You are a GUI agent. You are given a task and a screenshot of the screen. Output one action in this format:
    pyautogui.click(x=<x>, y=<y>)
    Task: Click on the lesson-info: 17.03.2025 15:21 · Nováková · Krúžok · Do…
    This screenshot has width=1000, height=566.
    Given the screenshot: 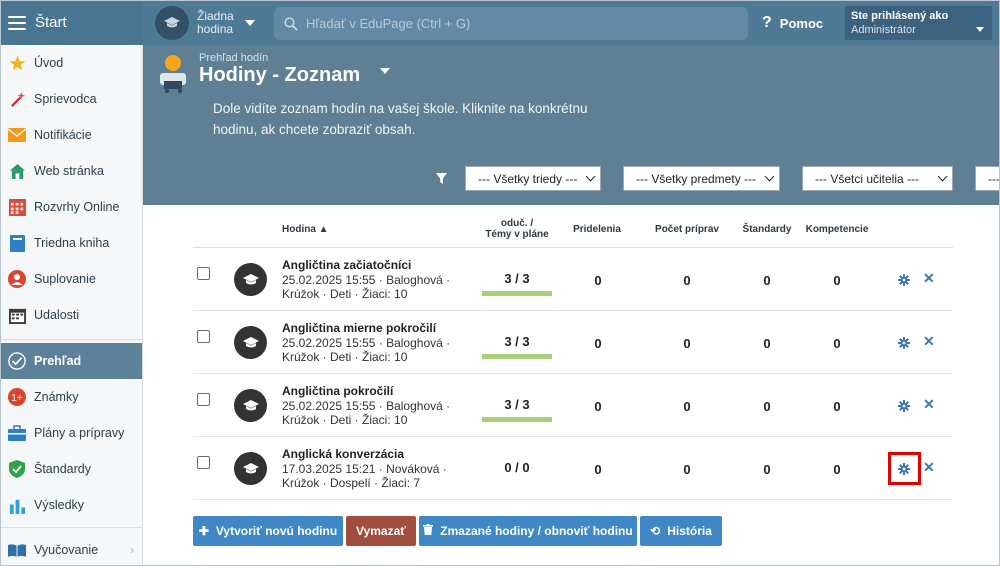 What is the action you would take?
    pyautogui.click(x=372, y=476)
    